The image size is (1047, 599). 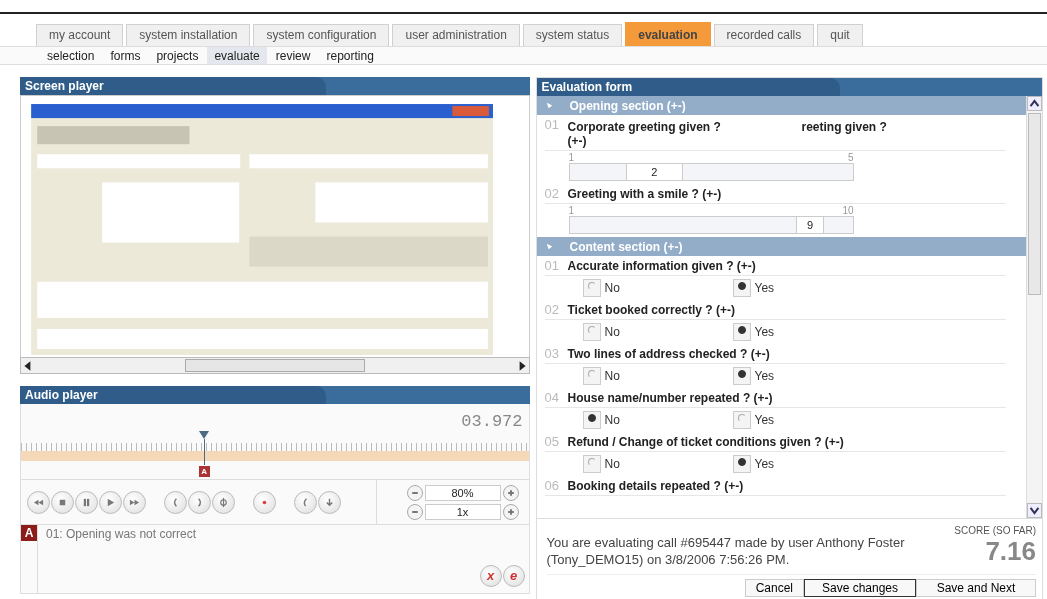 I want to click on question-number: 05, so click(x=552, y=442).